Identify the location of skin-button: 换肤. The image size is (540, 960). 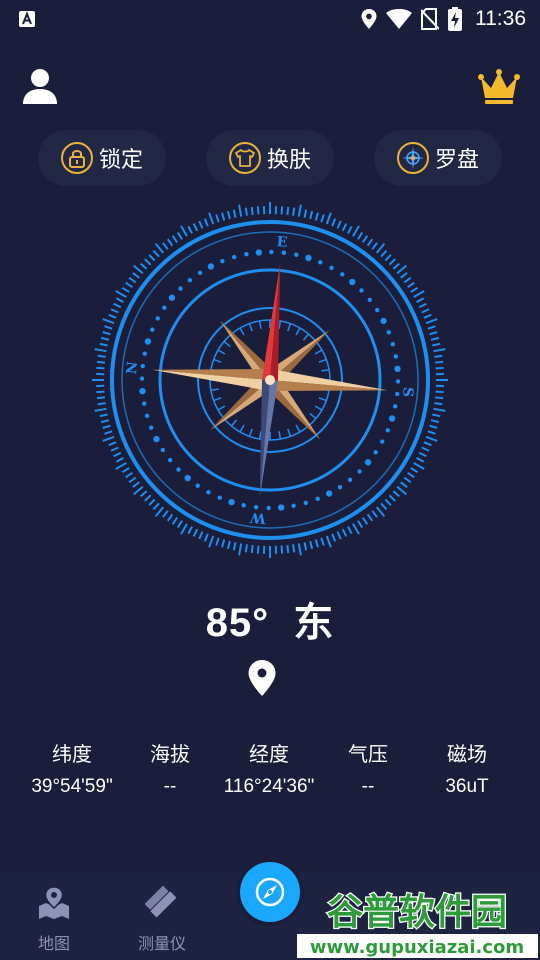
(270, 158).